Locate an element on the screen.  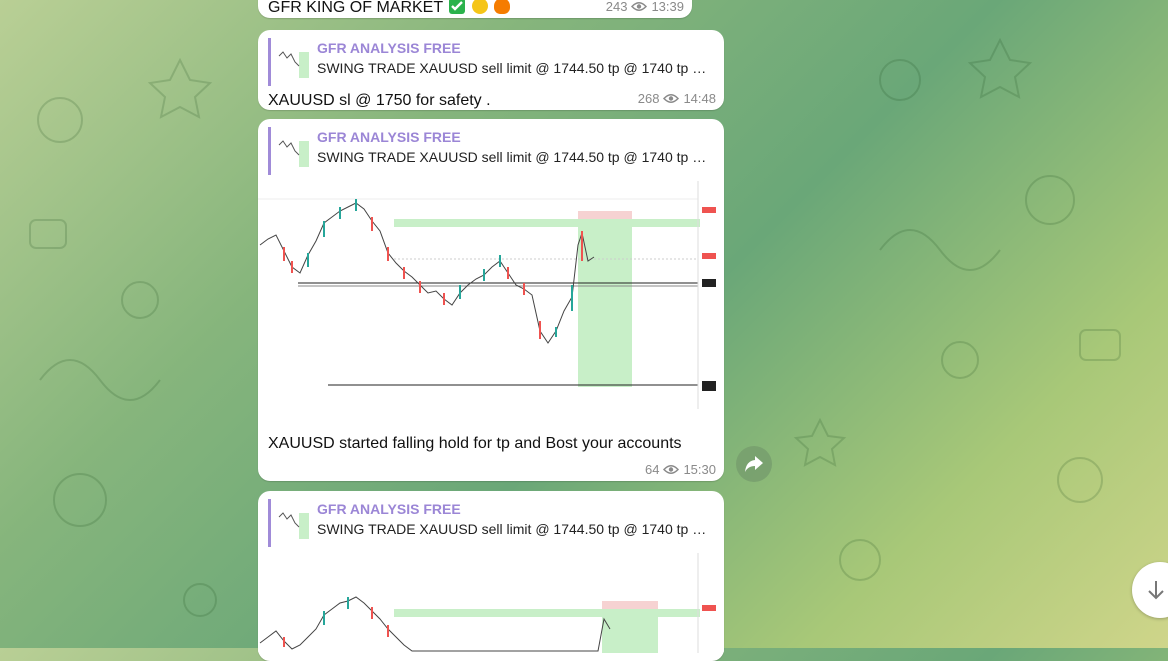
check-mark-emoji-icon is located at coordinates (457, 7).